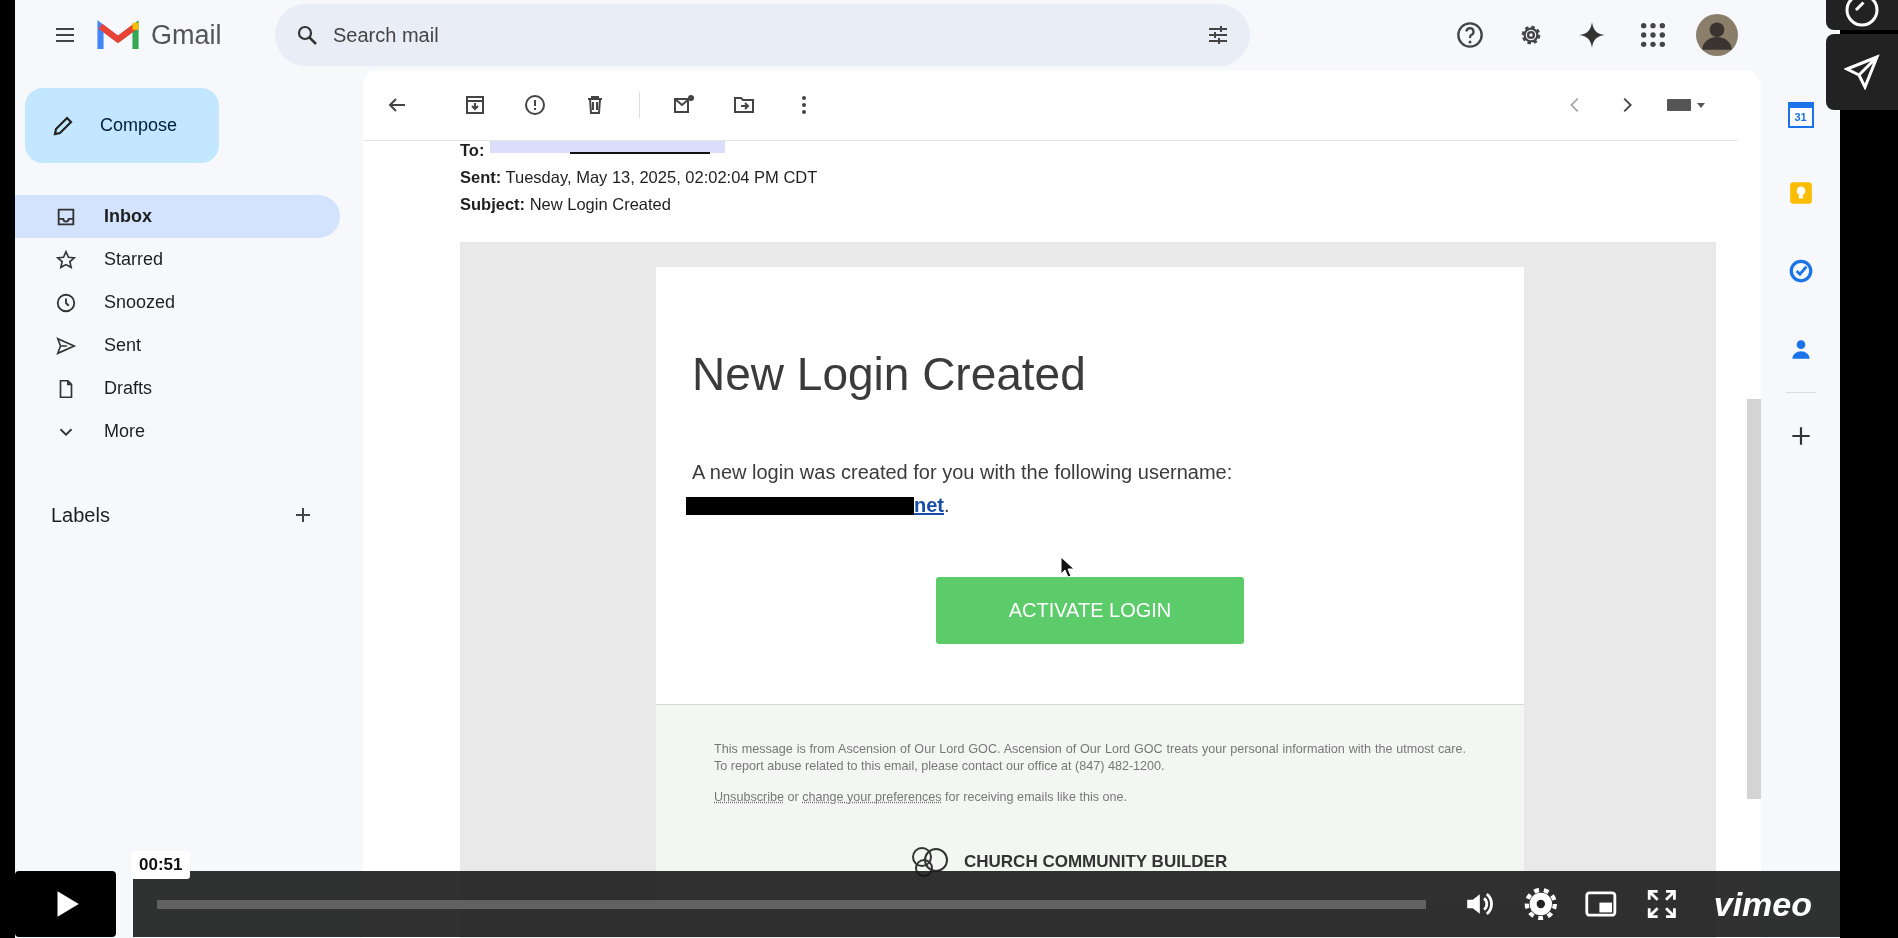 The width and height of the screenshot is (1898, 938). Describe the element at coordinates (1592, 35) in the screenshot. I see `sparkle-icon` at that location.